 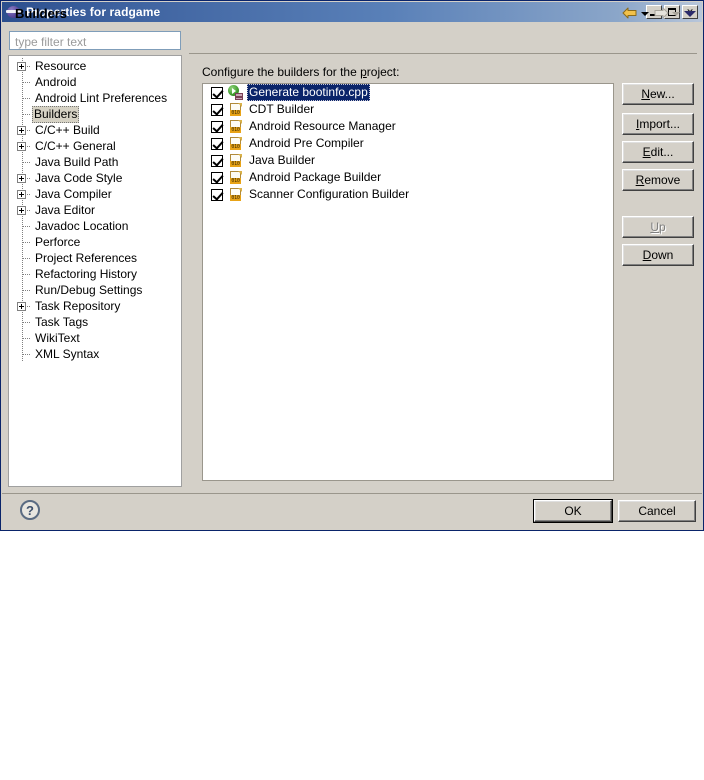 I want to click on sidebar-item-java-code-style: Java Code Style, so click(x=95, y=178).